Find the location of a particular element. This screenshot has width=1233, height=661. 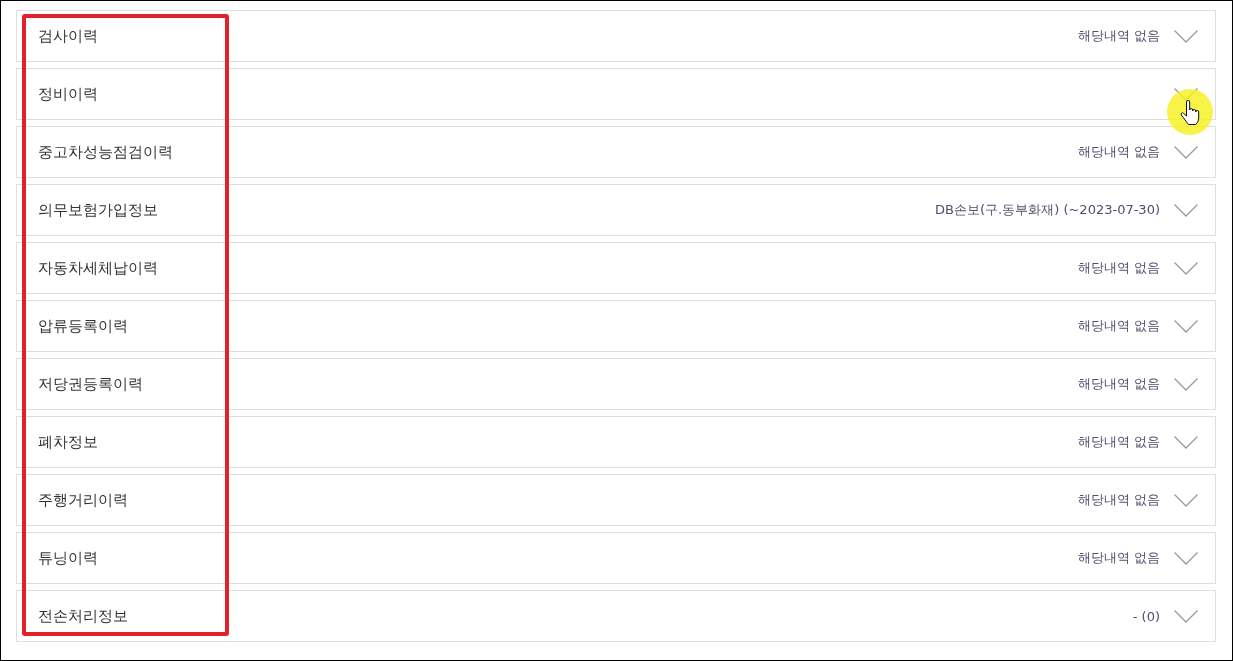

section-title: 튜닝이력 is located at coordinates (68, 558).